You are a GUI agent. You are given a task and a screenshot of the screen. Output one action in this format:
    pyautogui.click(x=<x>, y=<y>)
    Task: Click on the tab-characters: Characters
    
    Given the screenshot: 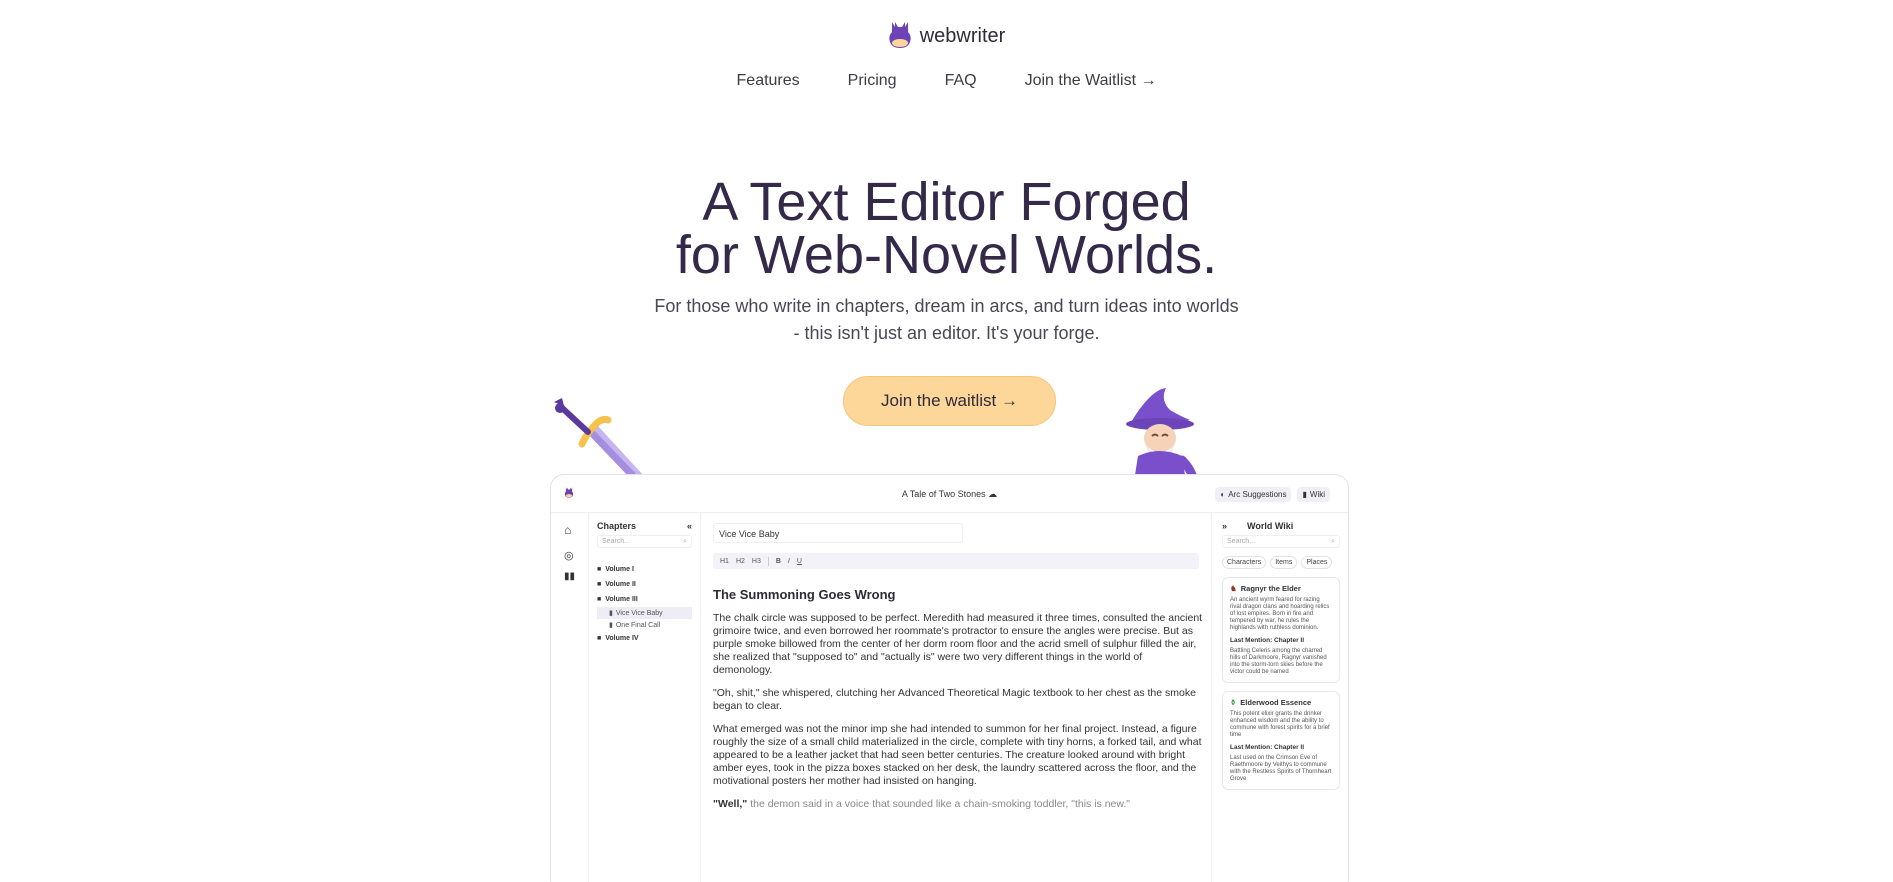 What is the action you would take?
    pyautogui.click(x=1244, y=562)
    